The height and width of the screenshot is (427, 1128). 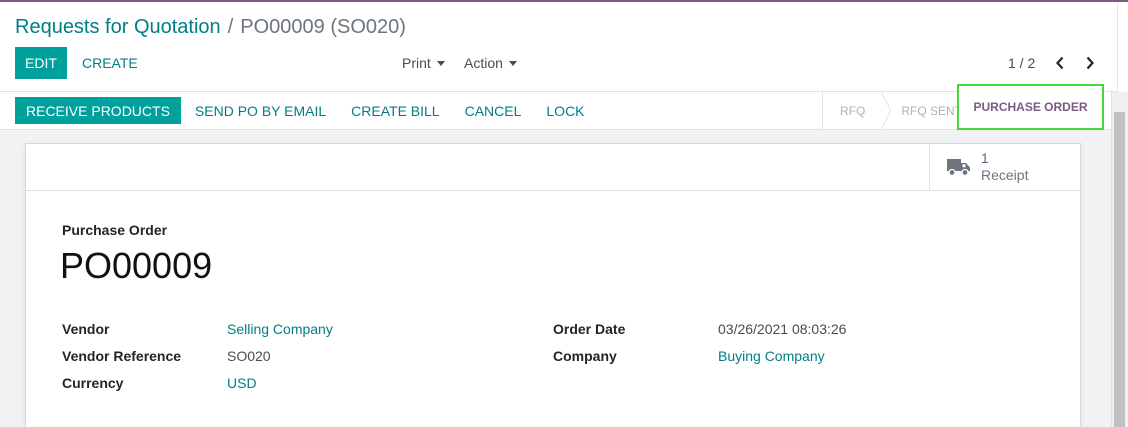 I want to click on receipt-count: 1, so click(x=985, y=158).